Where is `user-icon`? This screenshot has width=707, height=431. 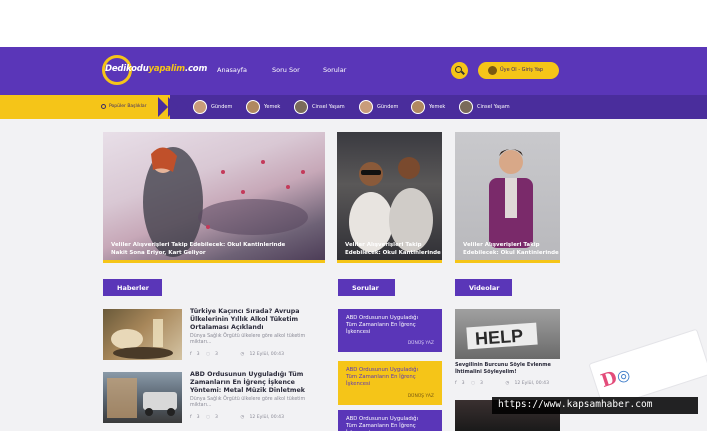
user-icon is located at coordinates (492, 70).